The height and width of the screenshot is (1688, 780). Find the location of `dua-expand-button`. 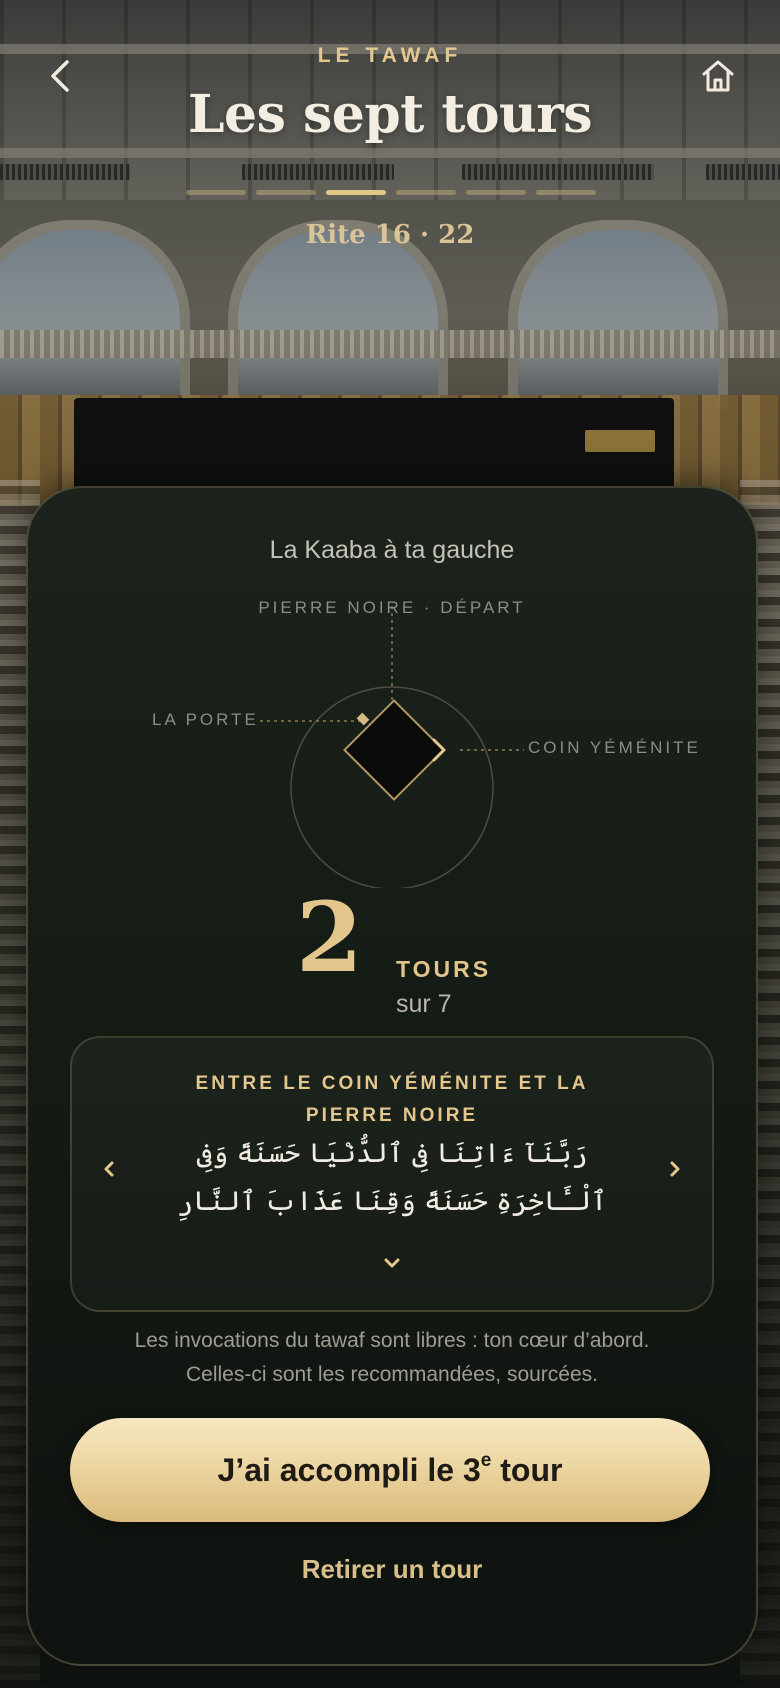

dua-expand-button is located at coordinates (392, 1263).